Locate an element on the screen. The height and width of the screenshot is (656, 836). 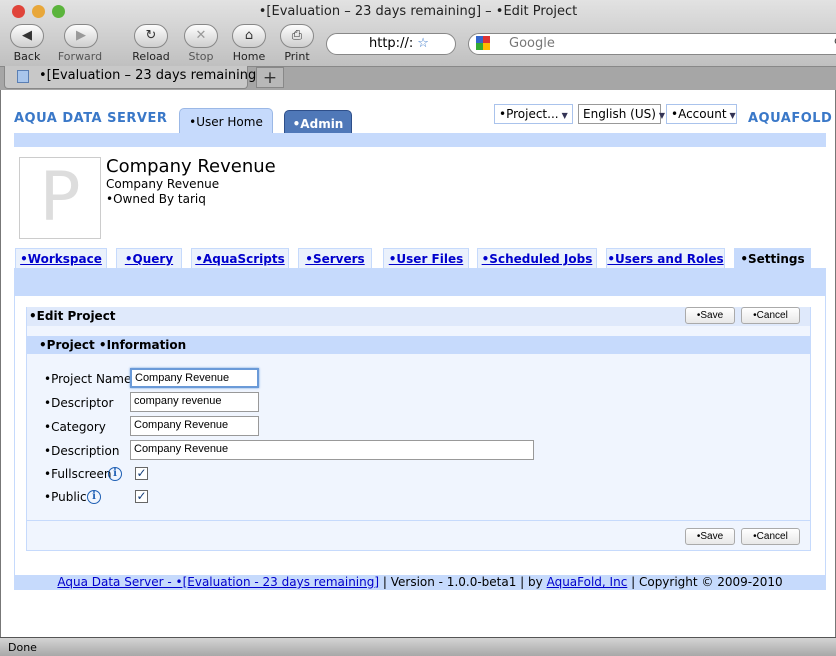
tab-aquascripts: •AquaScripts is located at coordinates (240, 258).